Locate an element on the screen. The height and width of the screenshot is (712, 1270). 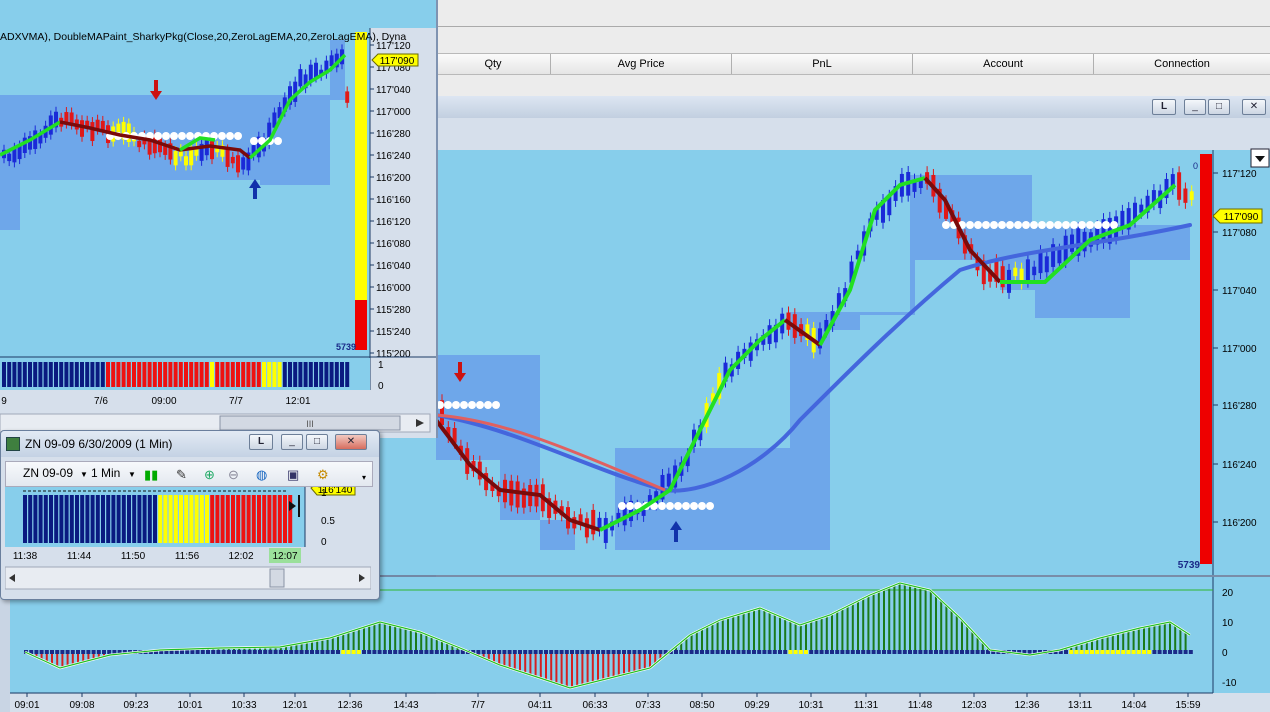
left-time-label: 7/7 is located at coordinates (236, 401).